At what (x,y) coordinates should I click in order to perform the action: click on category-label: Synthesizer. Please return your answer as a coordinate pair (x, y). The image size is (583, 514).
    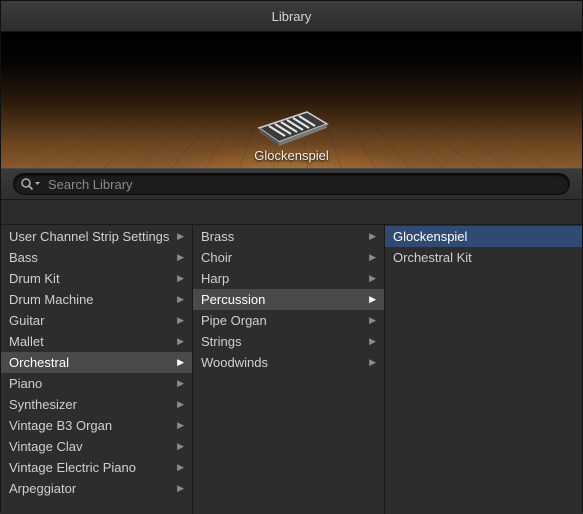
    Looking at the image, I should click on (43, 404).